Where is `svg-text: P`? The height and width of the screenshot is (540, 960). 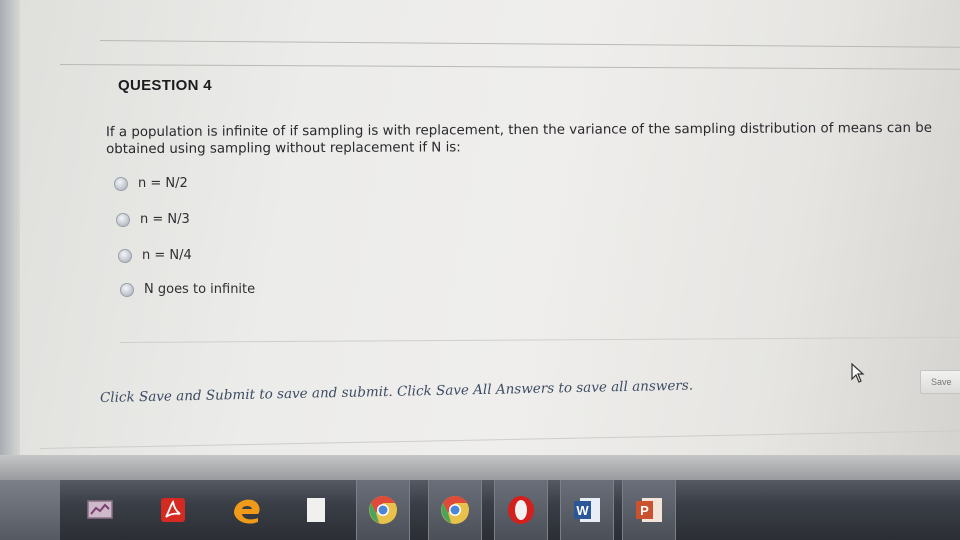
svg-text: P is located at coordinates (644, 510).